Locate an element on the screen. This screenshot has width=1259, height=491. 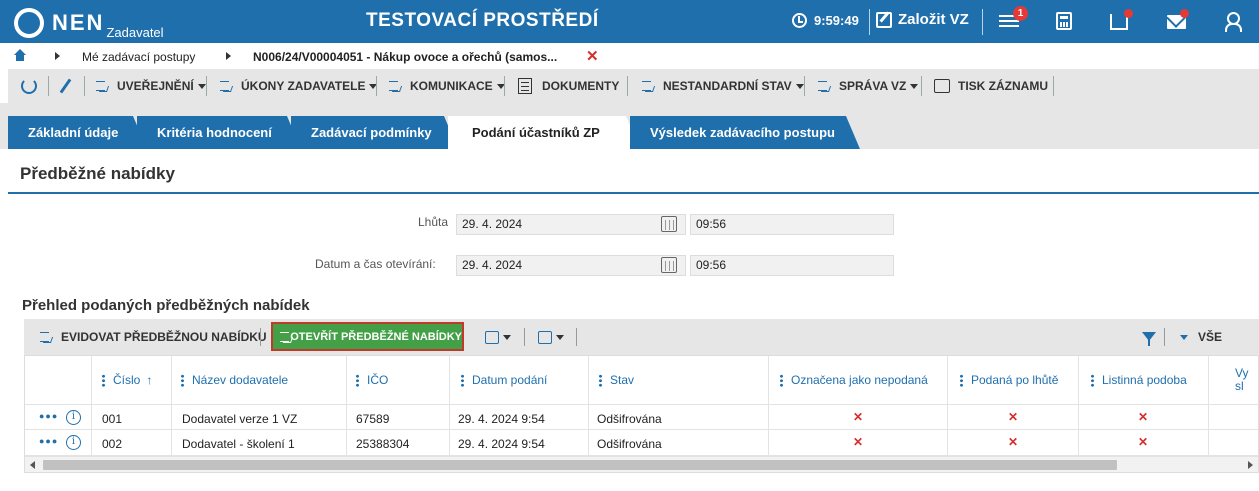
column-submitted-late: Podaná po lhůtě is located at coordinates (1009, 380).